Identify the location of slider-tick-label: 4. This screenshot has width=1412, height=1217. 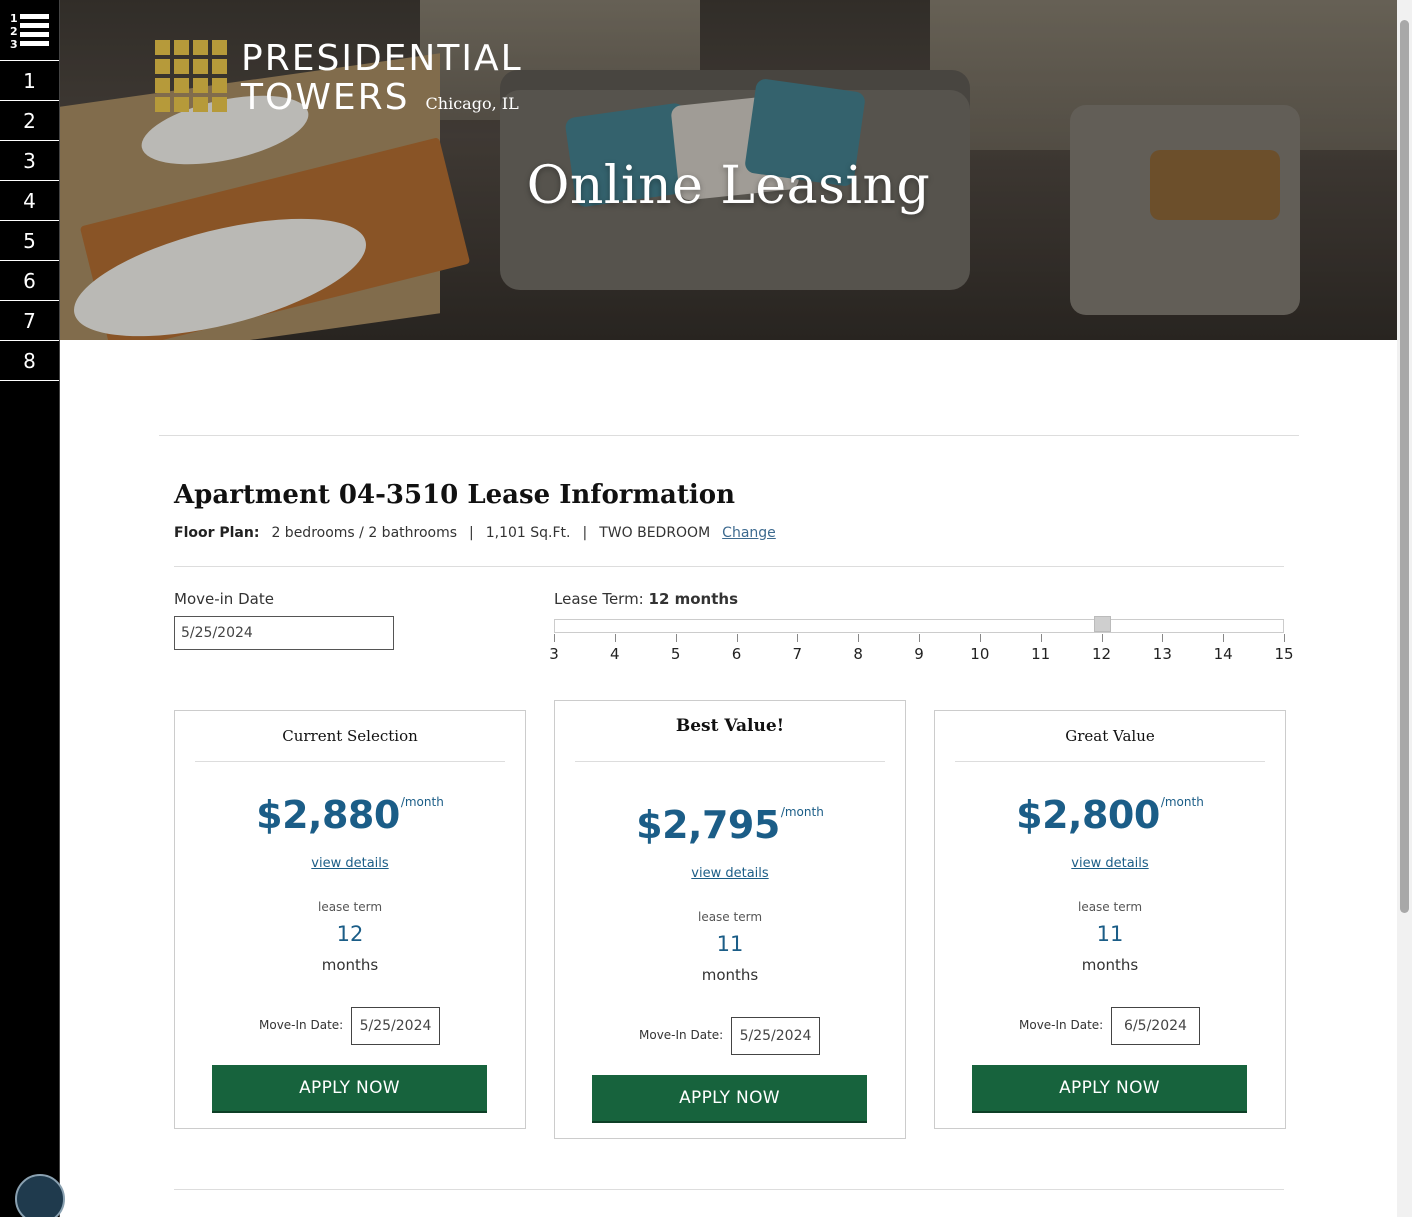
(615, 654).